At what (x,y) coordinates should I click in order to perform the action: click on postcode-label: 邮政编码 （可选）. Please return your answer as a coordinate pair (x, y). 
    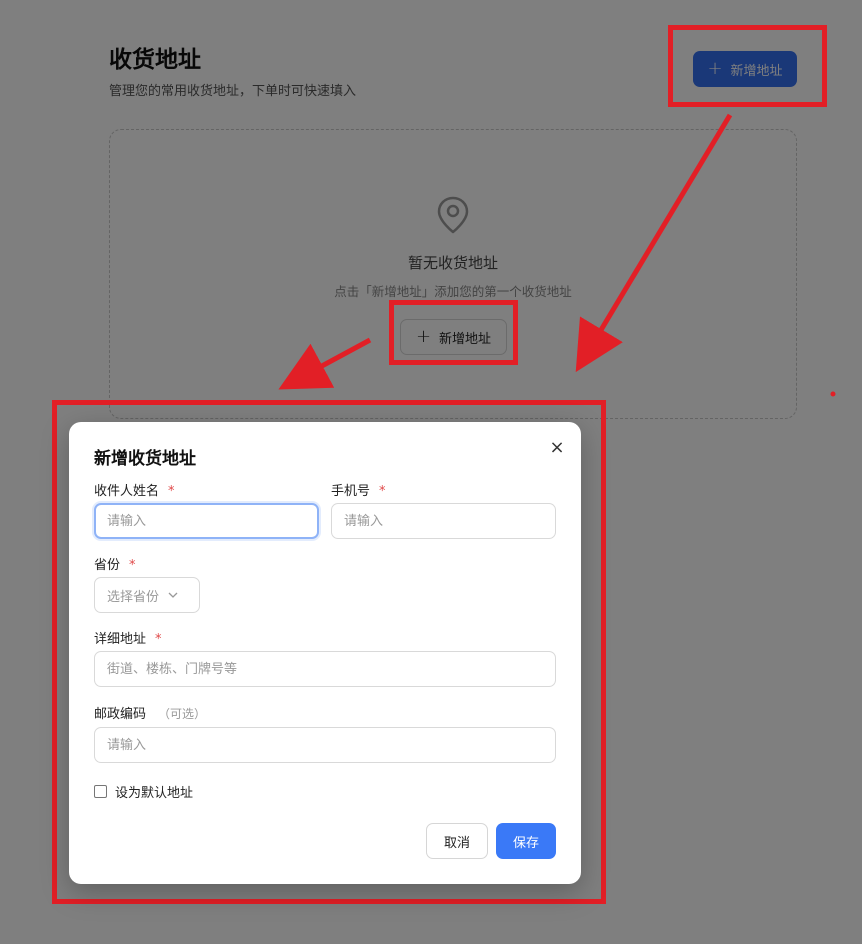
    Looking at the image, I should click on (150, 712).